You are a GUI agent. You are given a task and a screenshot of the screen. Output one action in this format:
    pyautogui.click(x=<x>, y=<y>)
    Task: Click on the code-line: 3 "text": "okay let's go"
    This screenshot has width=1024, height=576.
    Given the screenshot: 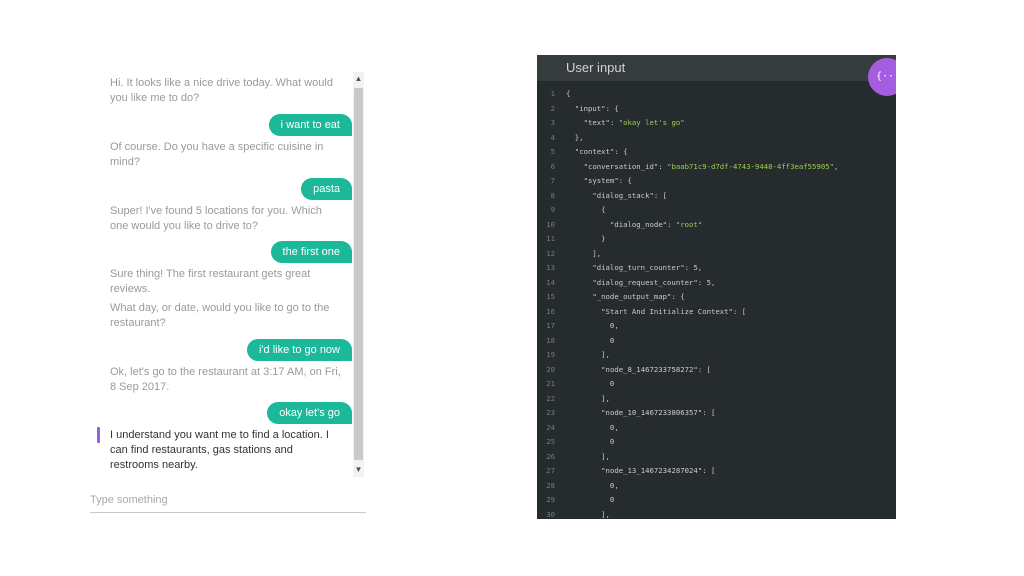 What is the action you would take?
    pyautogui.click(x=716, y=123)
    